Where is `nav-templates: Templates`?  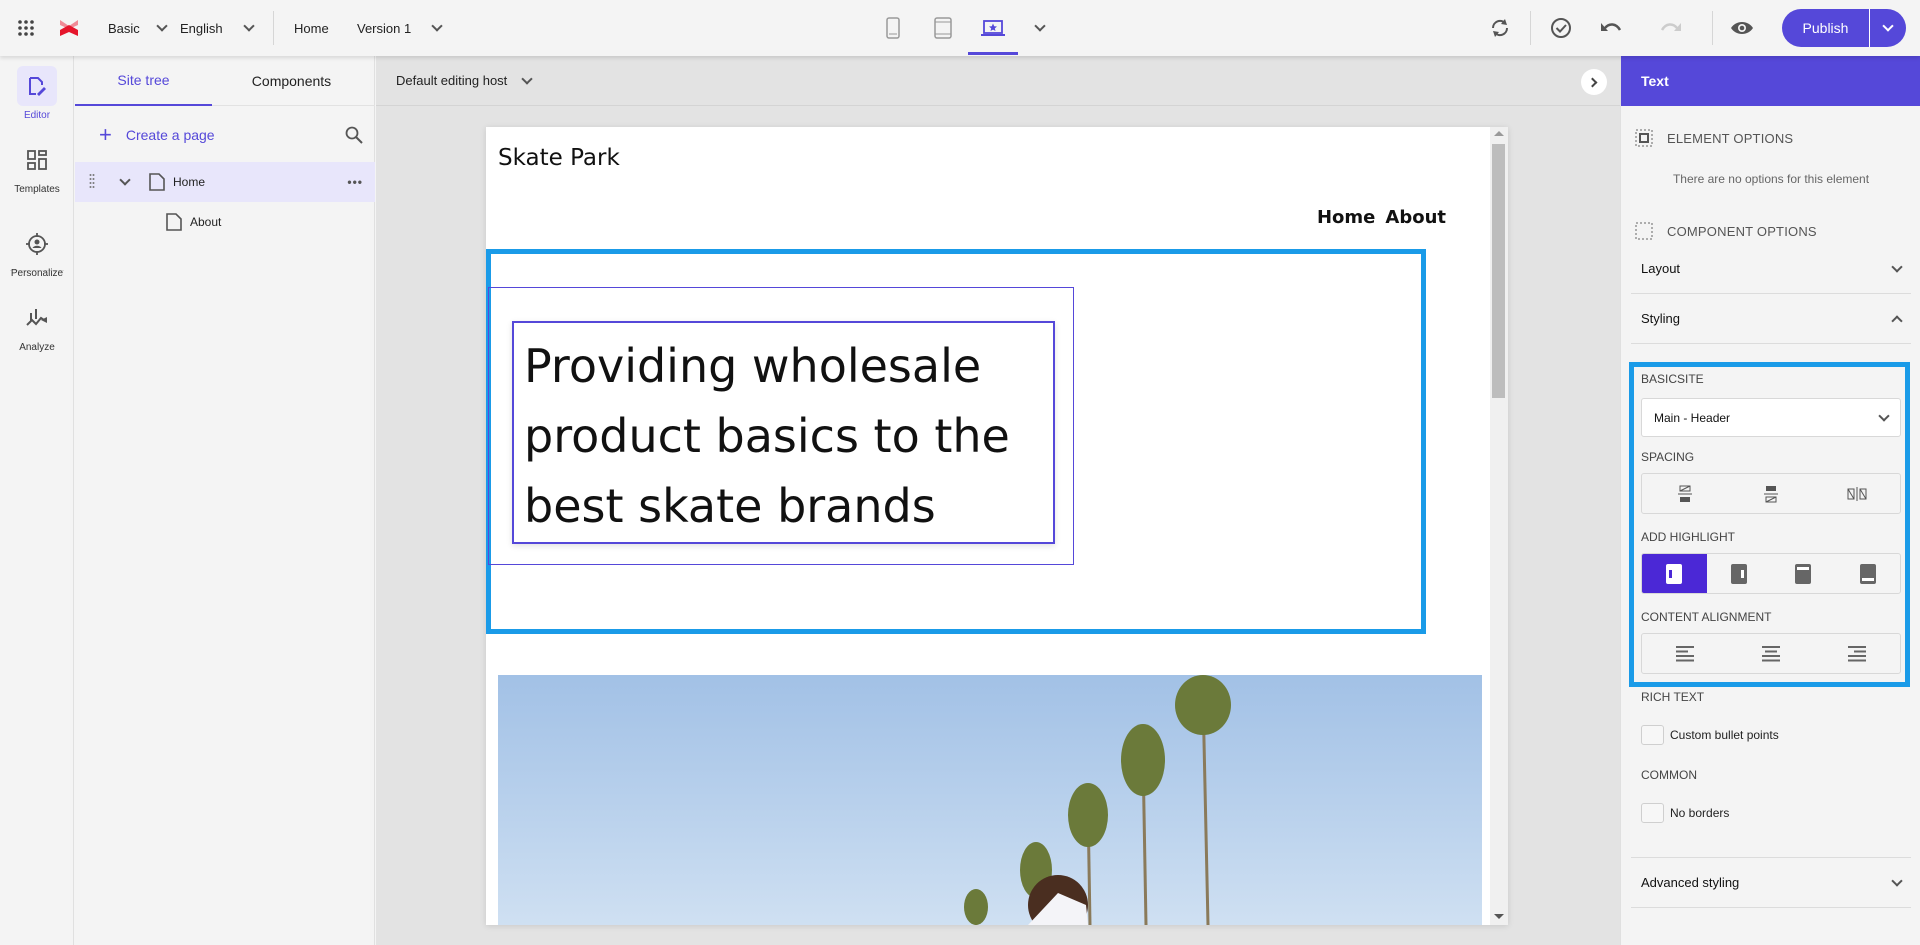
nav-templates: Templates is located at coordinates (37, 167).